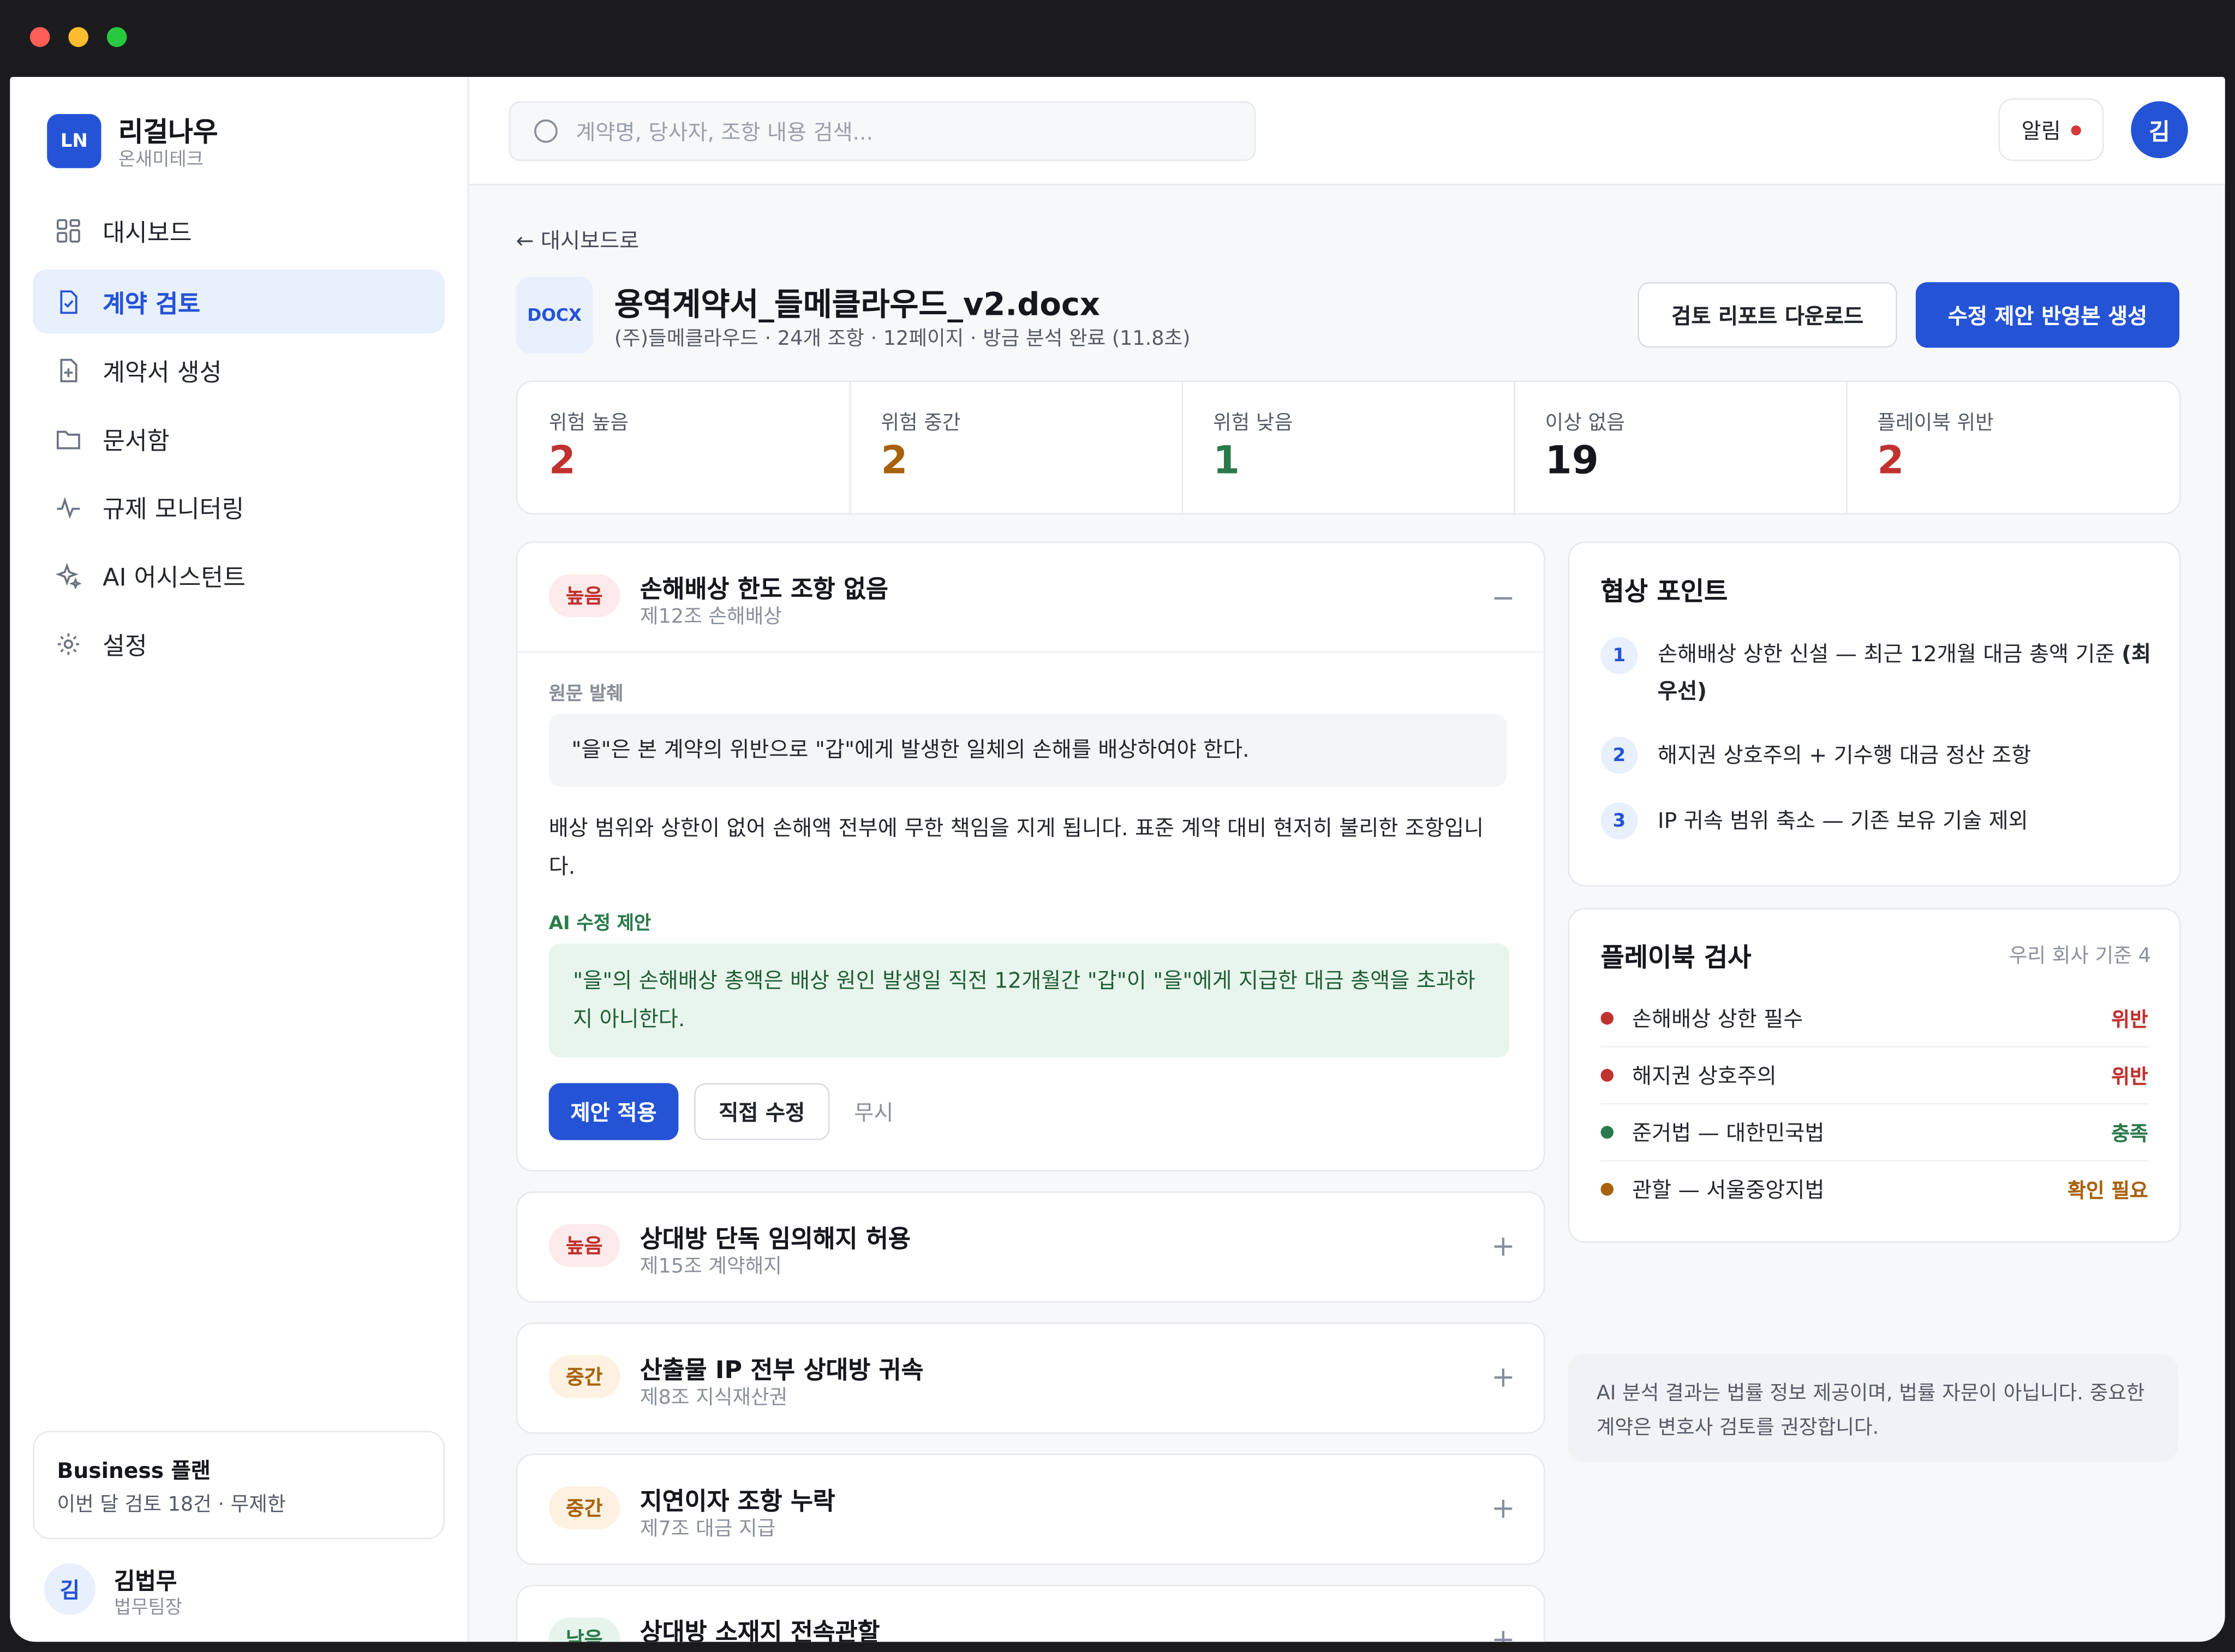 The image size is (2235, 1652). I want to click on minimize-window-icon, so click(78, 37).